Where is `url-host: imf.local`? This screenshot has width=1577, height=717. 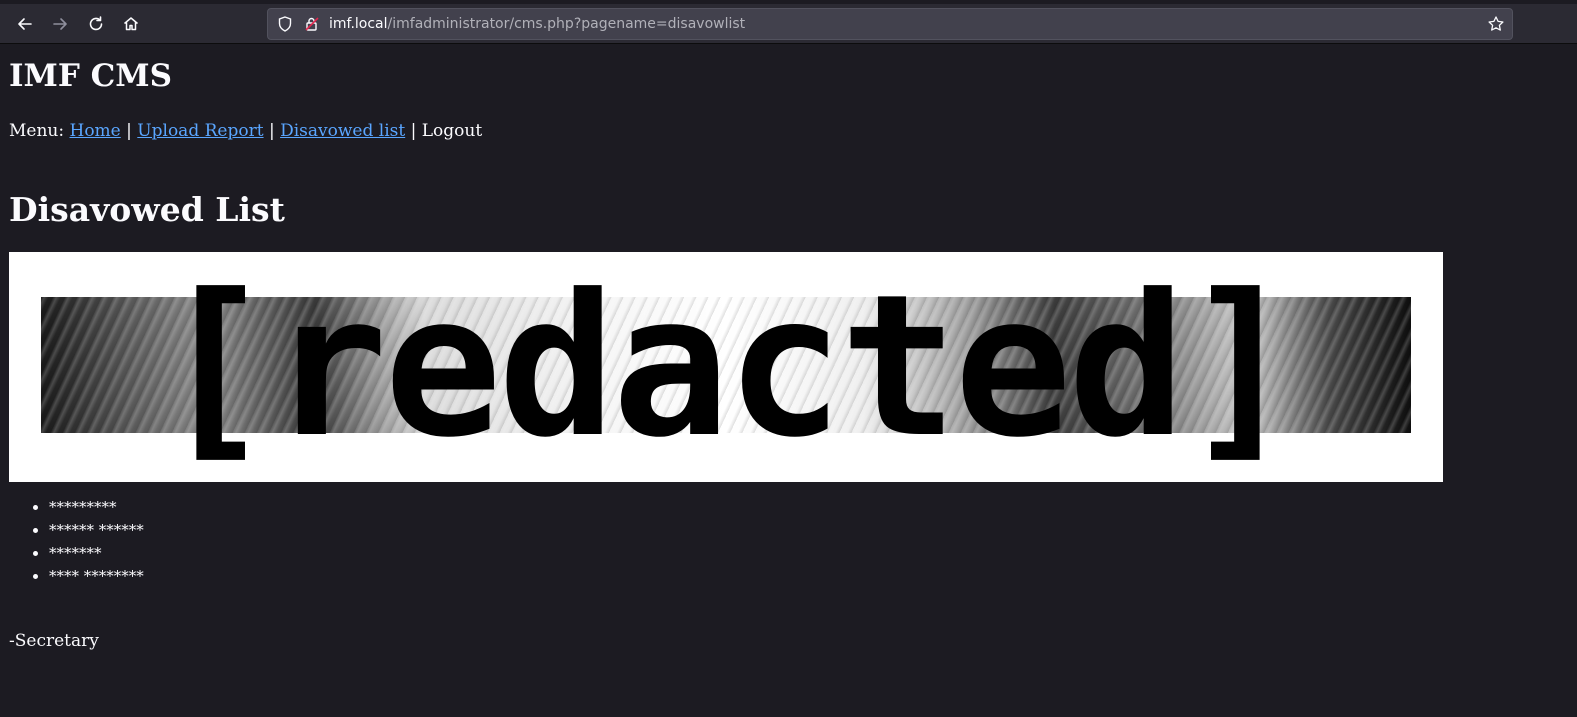 url-host: imf.local is located at coordinates (358, 24).